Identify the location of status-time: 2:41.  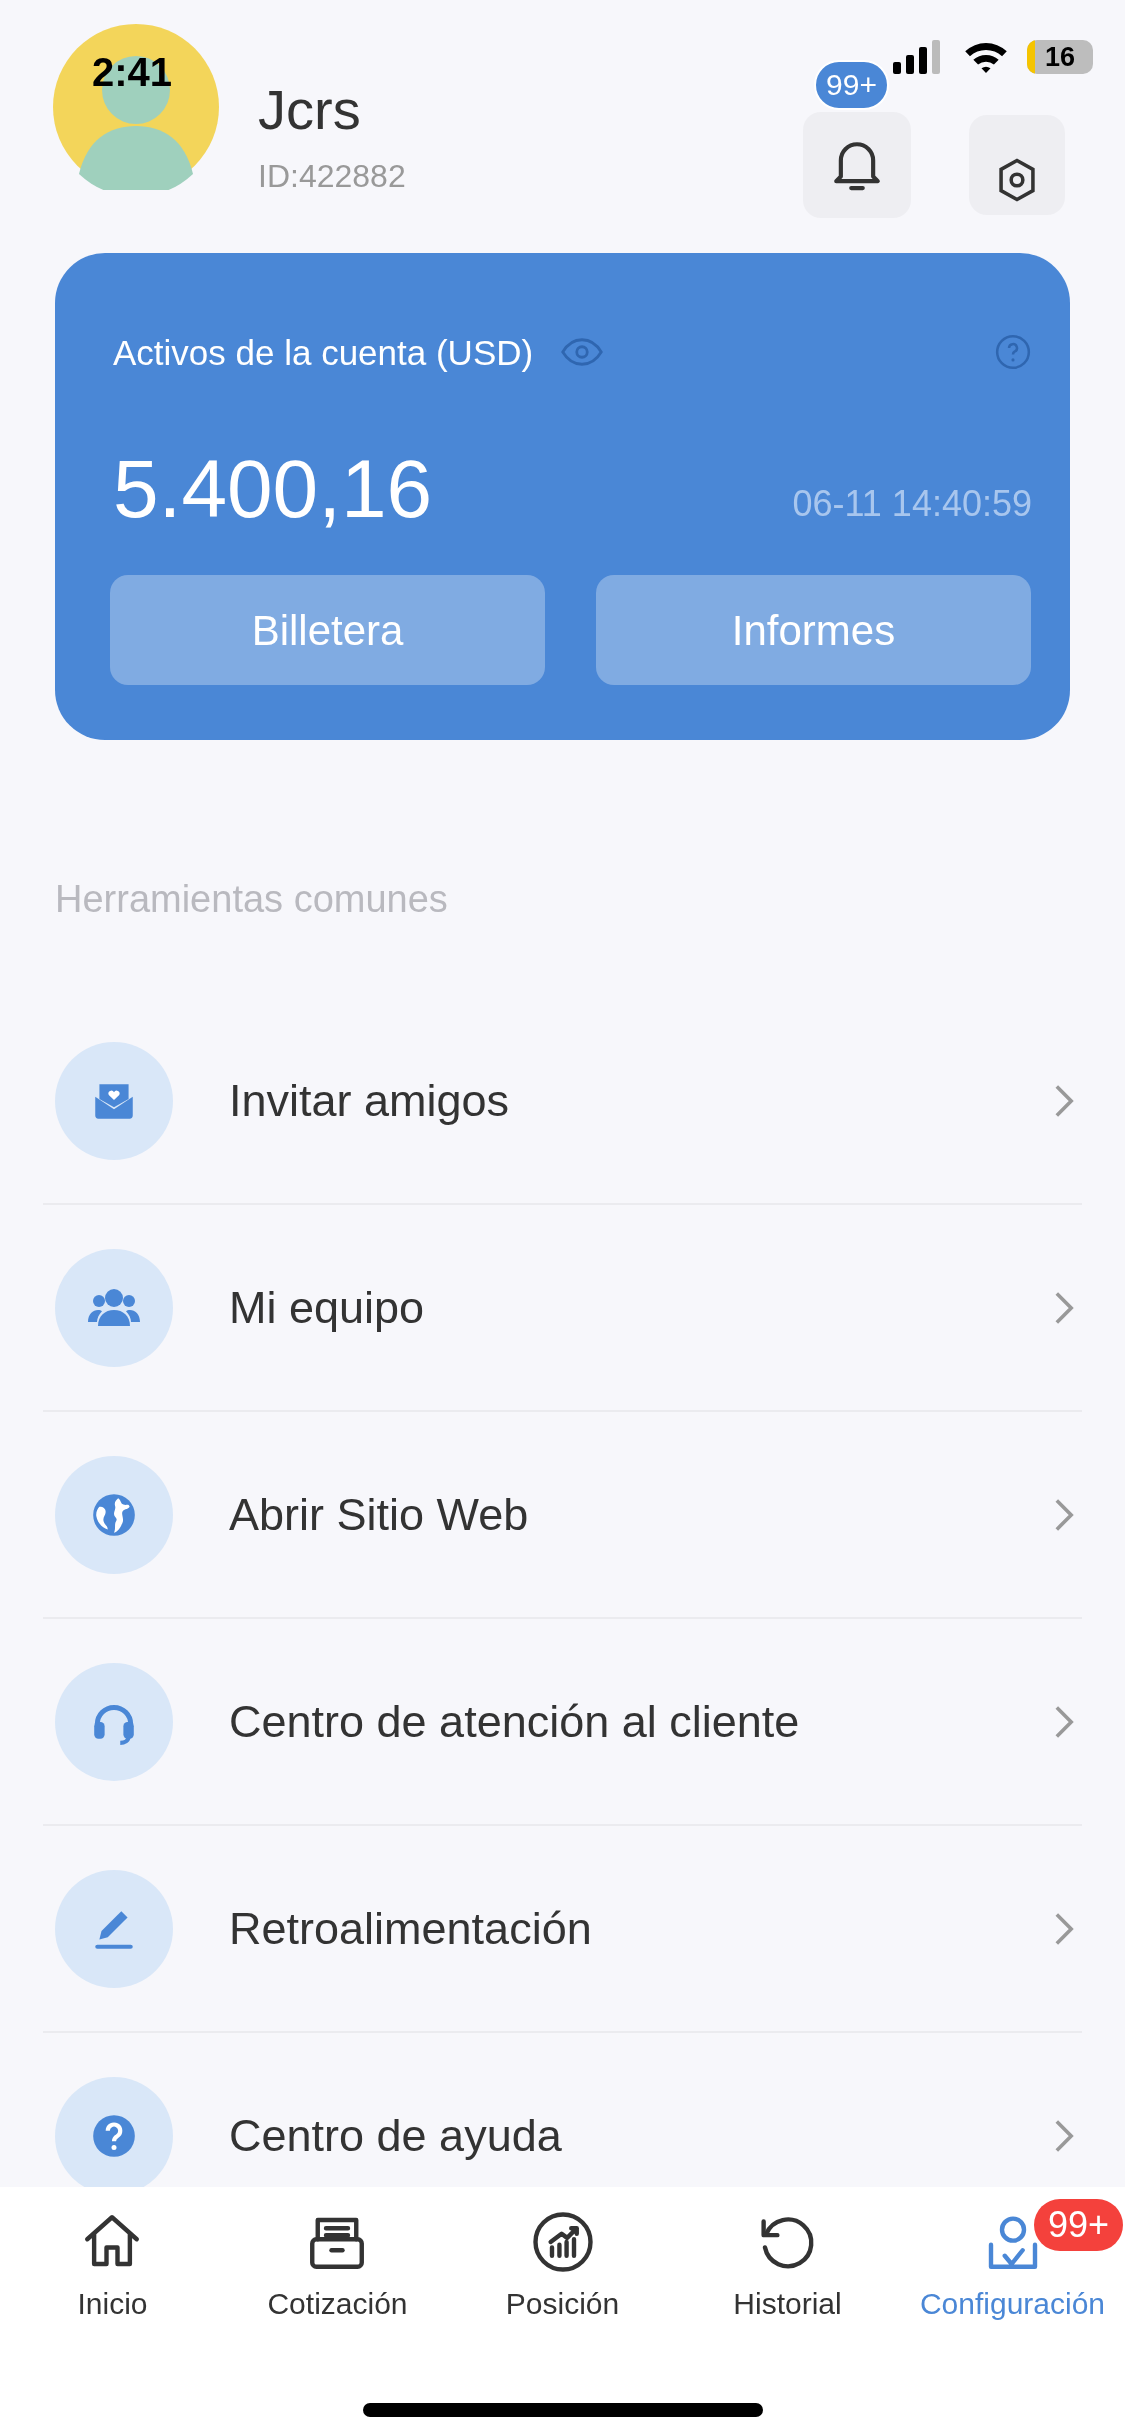
(132, 72).